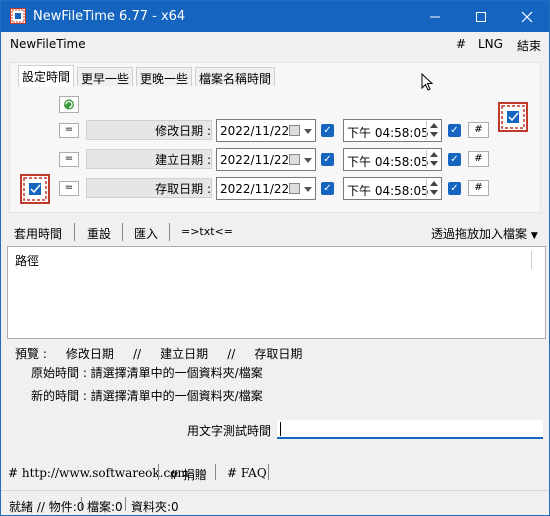 The height and width of the screenshot is (516, 550). Describe the element at coordinates (461, 44) in the screenshot. I see `menu-hash: #` at that location.